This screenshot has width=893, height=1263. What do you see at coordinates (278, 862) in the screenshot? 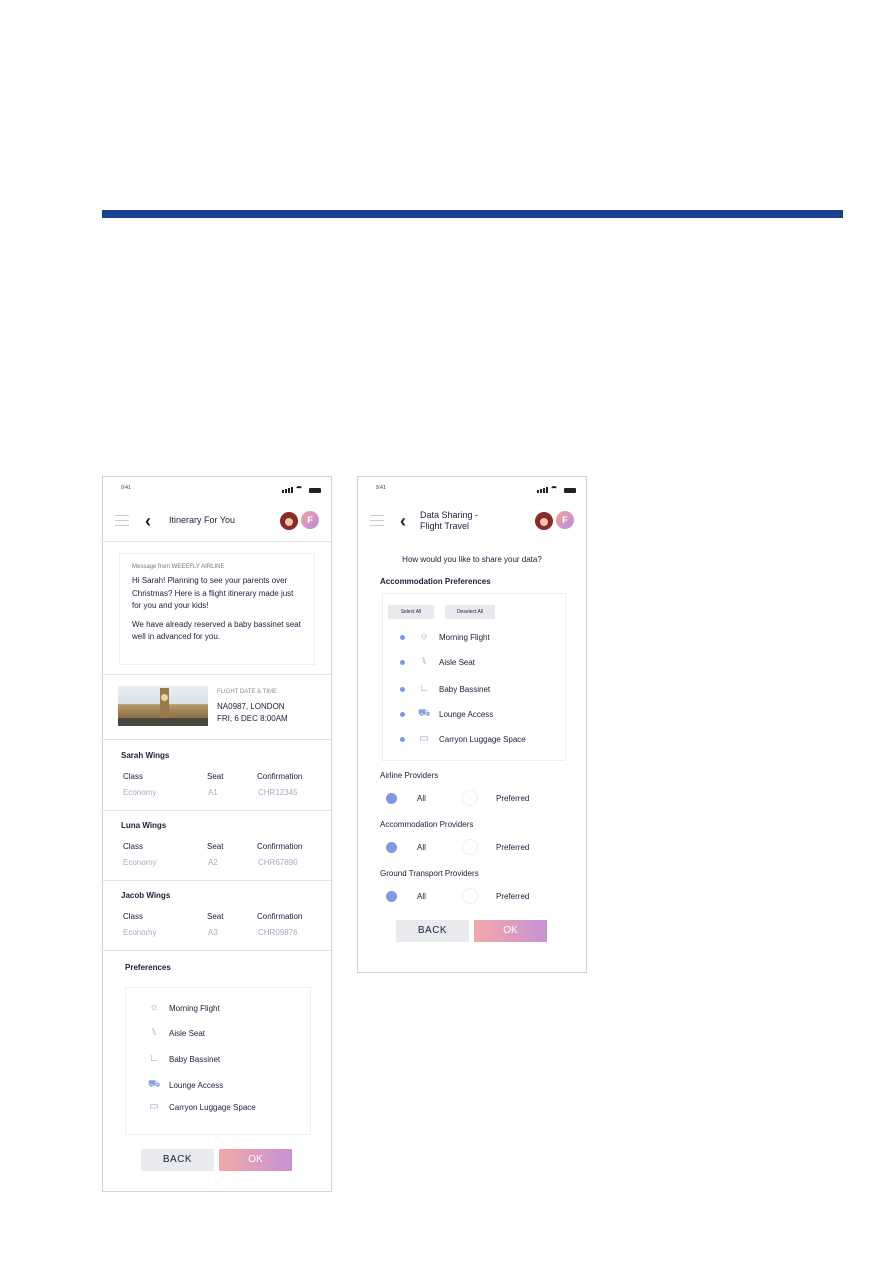
I see `confirmation-value: CHR67890` at bounding box center [278, 862].